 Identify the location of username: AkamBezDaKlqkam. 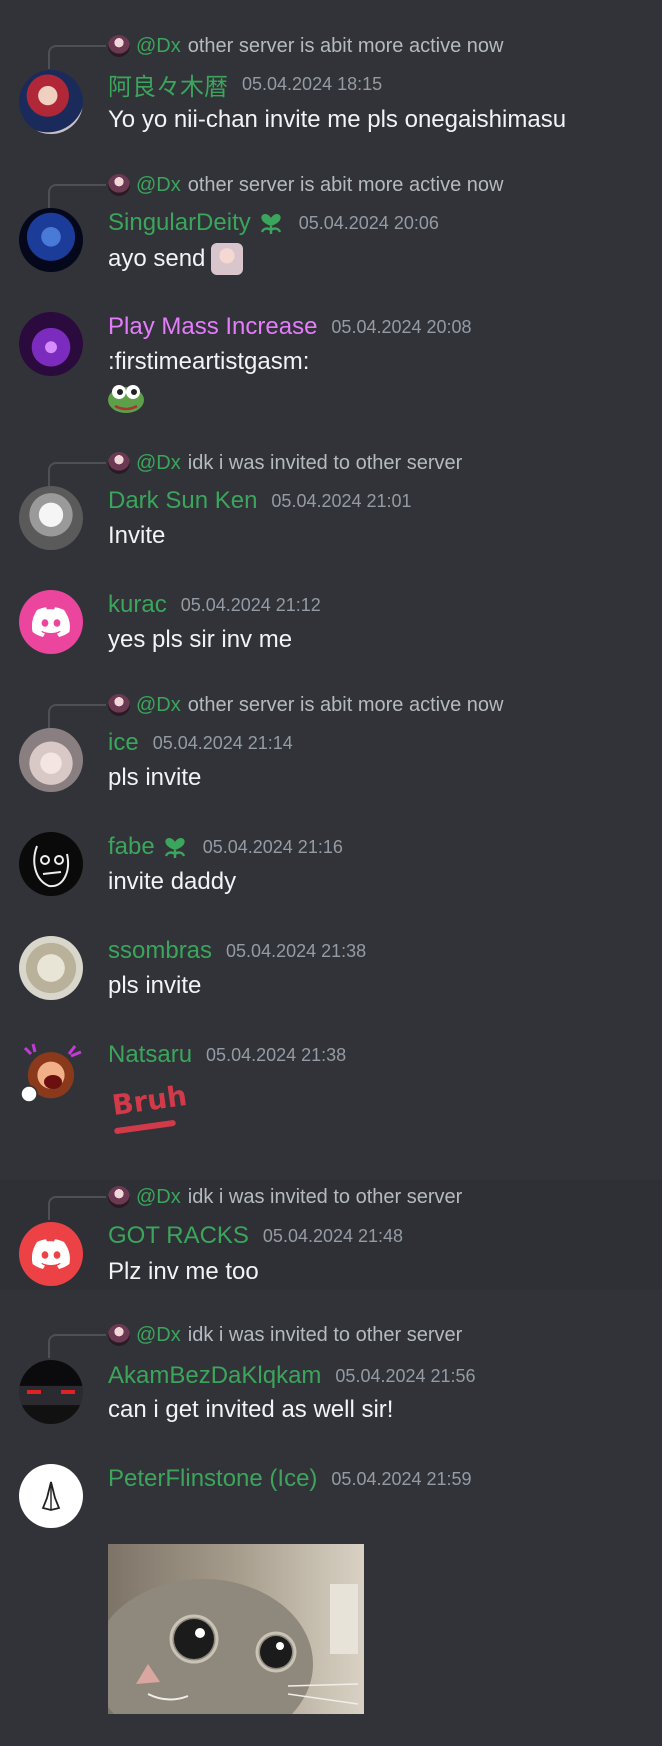
(214, 1376).